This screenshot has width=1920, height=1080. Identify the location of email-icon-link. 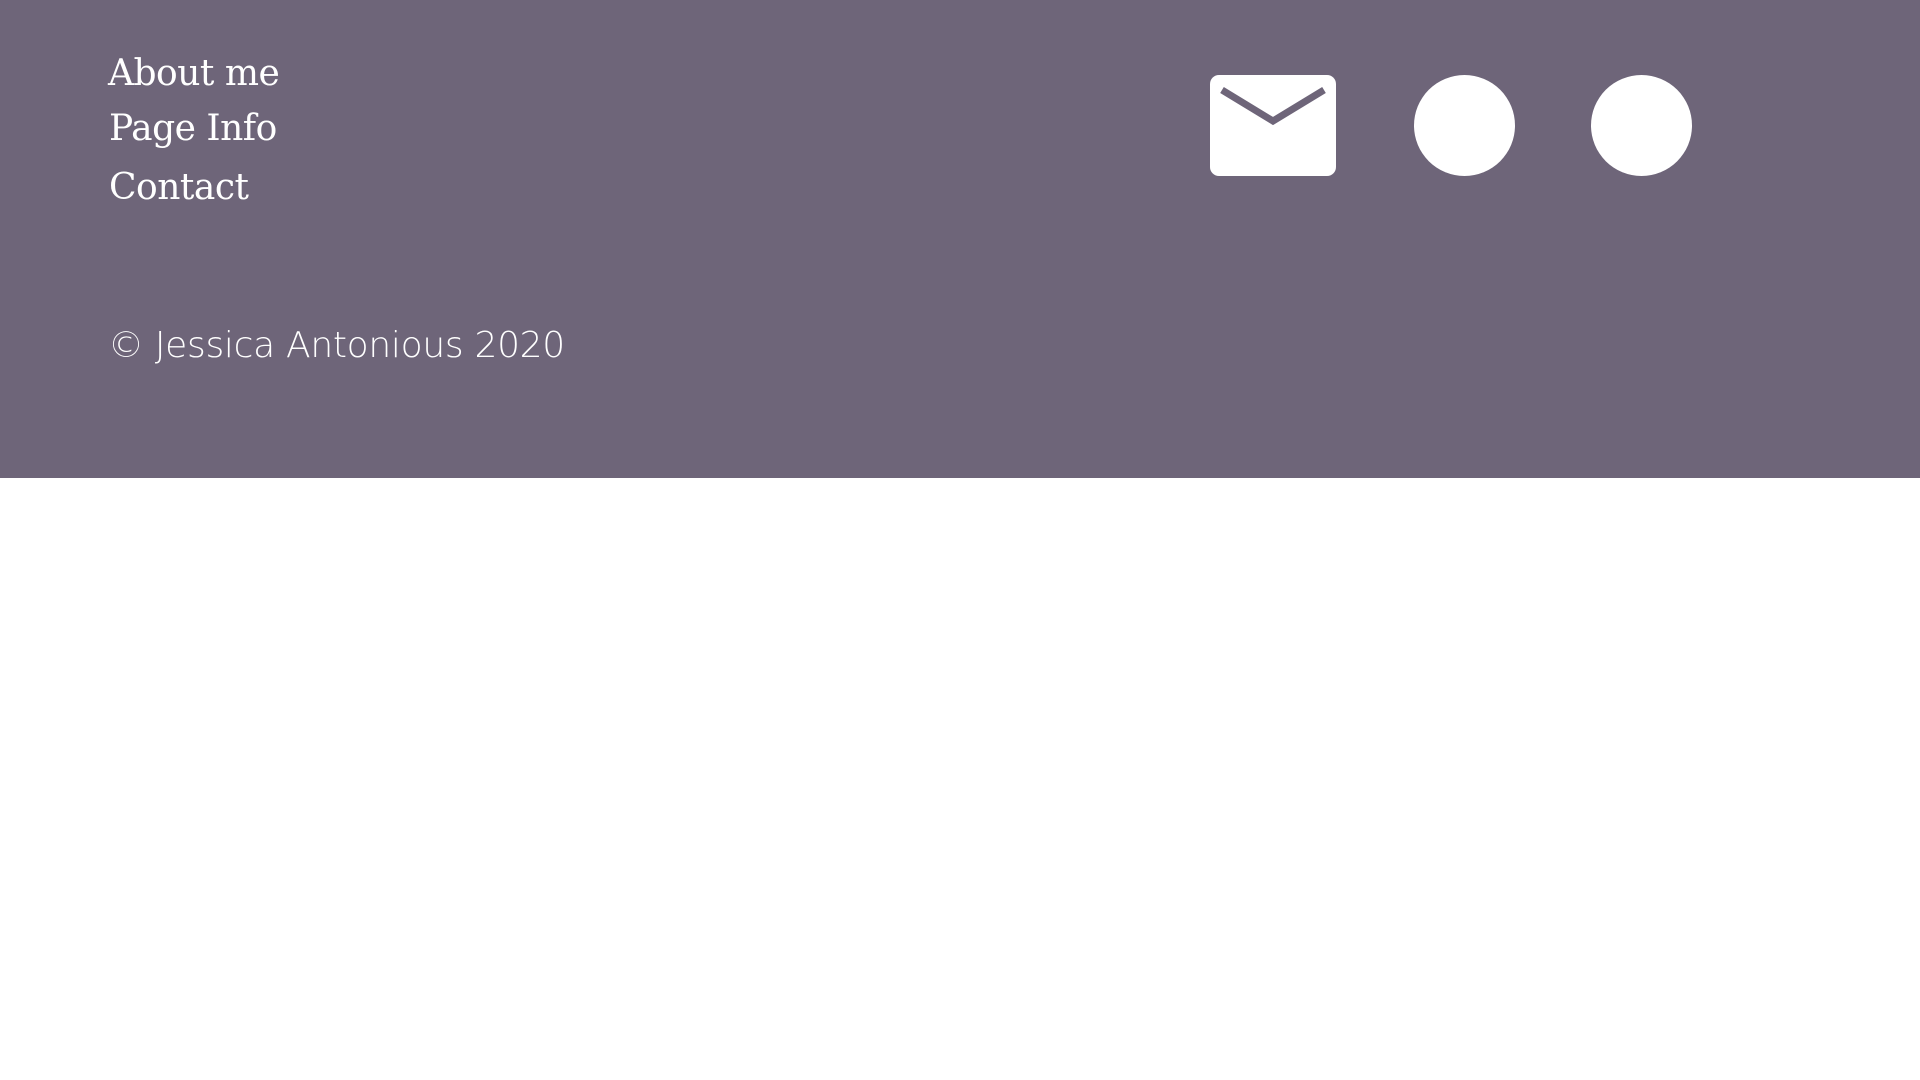
(1273, 125).